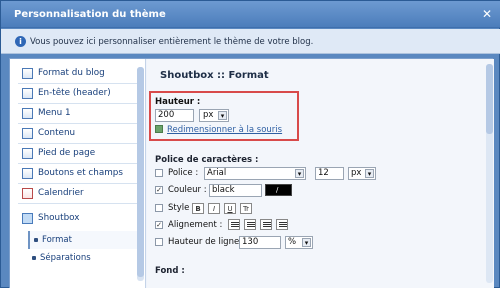 The height and width of the screenshot is (288, 500). I want to click on buttons-icon, so click(27, 173).